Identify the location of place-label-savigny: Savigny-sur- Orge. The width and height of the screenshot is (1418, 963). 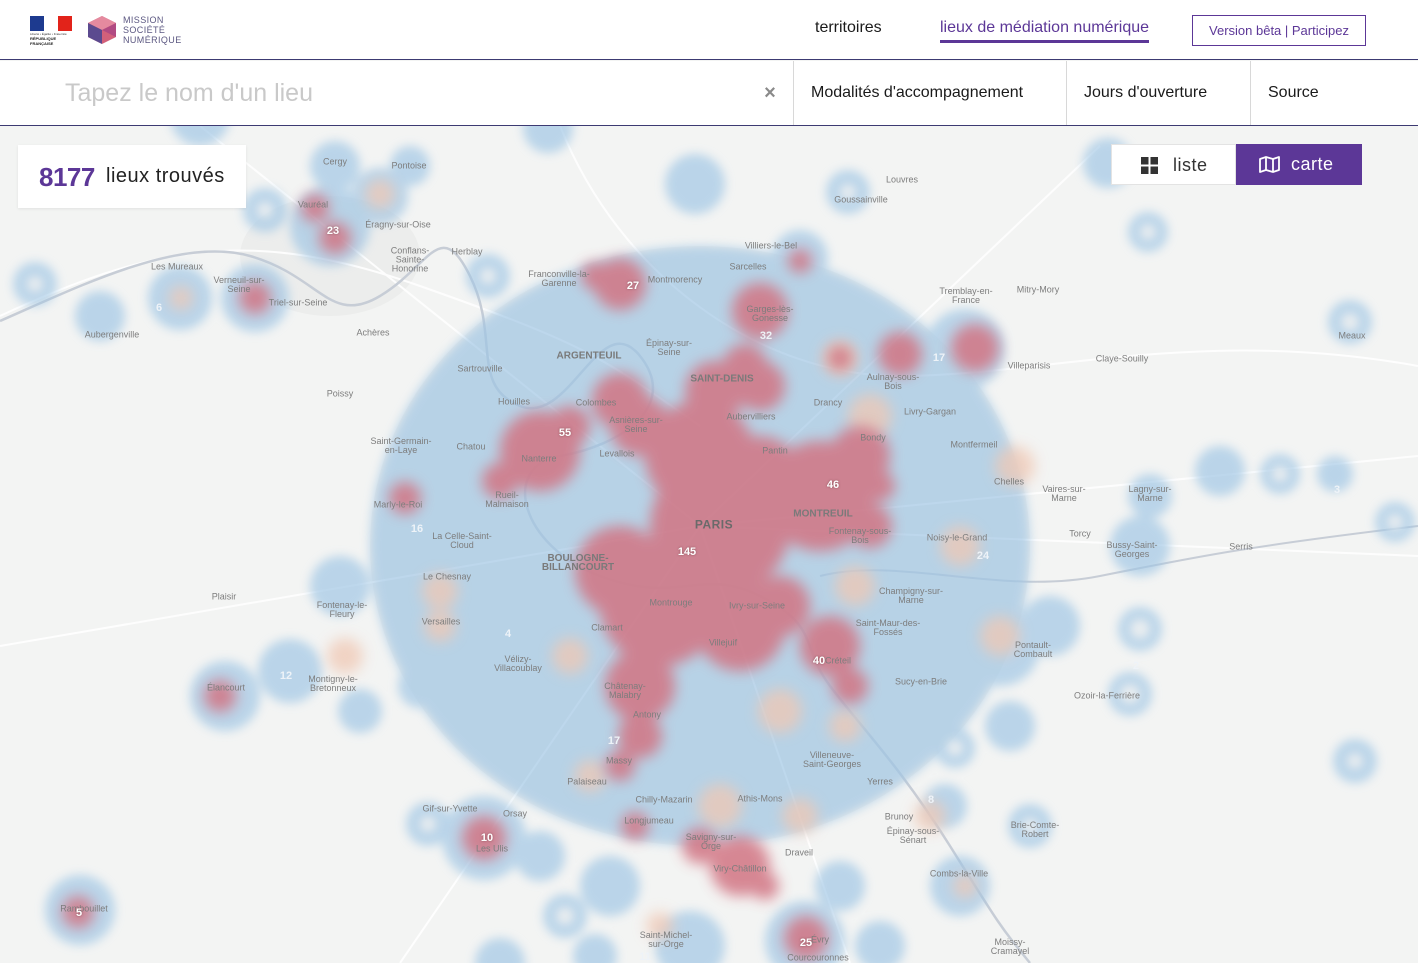
(711, 841).